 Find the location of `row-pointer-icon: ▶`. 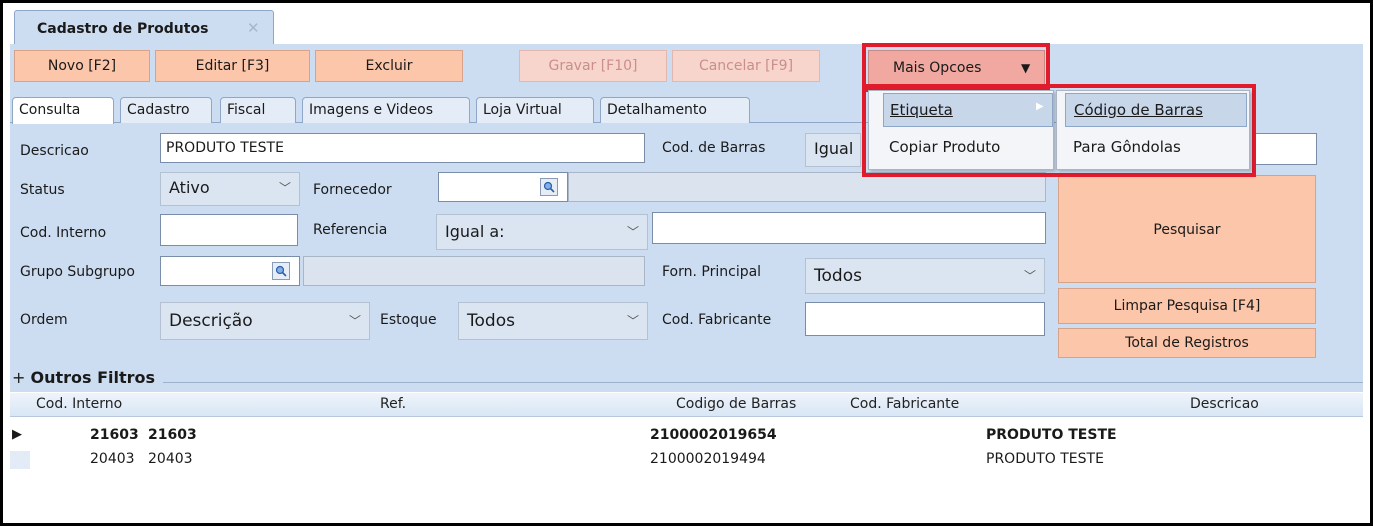

row-pointer-icon: ▶ is located at coordinates (17, 434).